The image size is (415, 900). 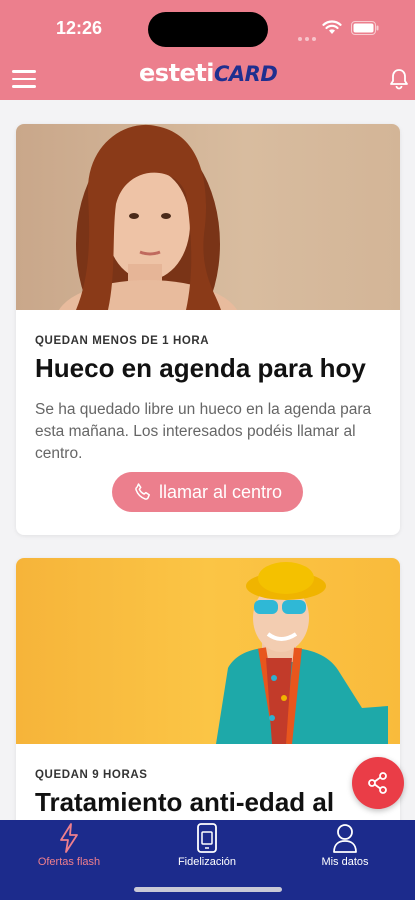 I want to click on phone-icon, so click(x=142, y=491).